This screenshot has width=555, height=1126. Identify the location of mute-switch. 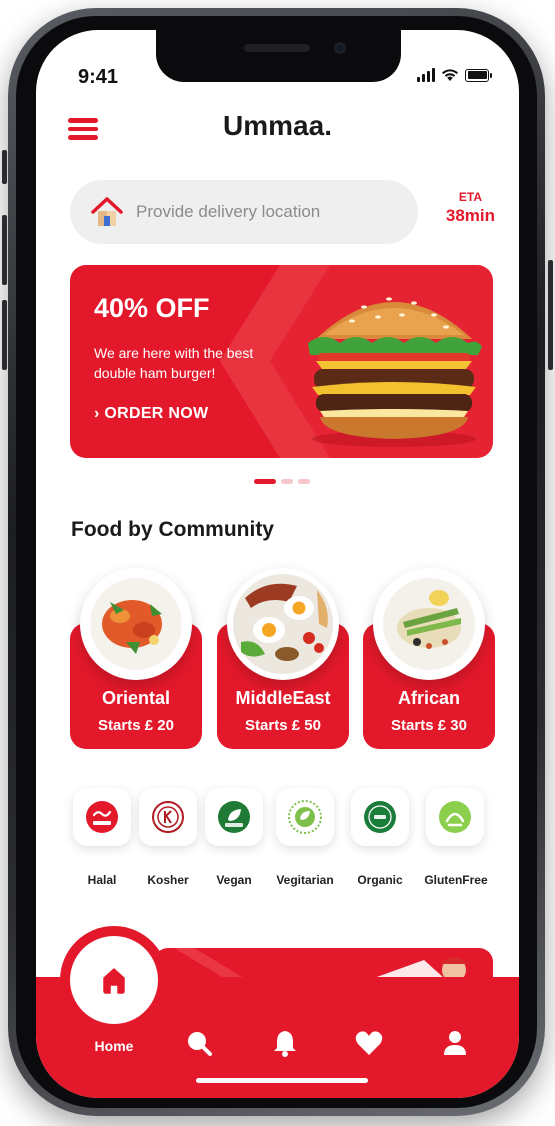
(4, 167).